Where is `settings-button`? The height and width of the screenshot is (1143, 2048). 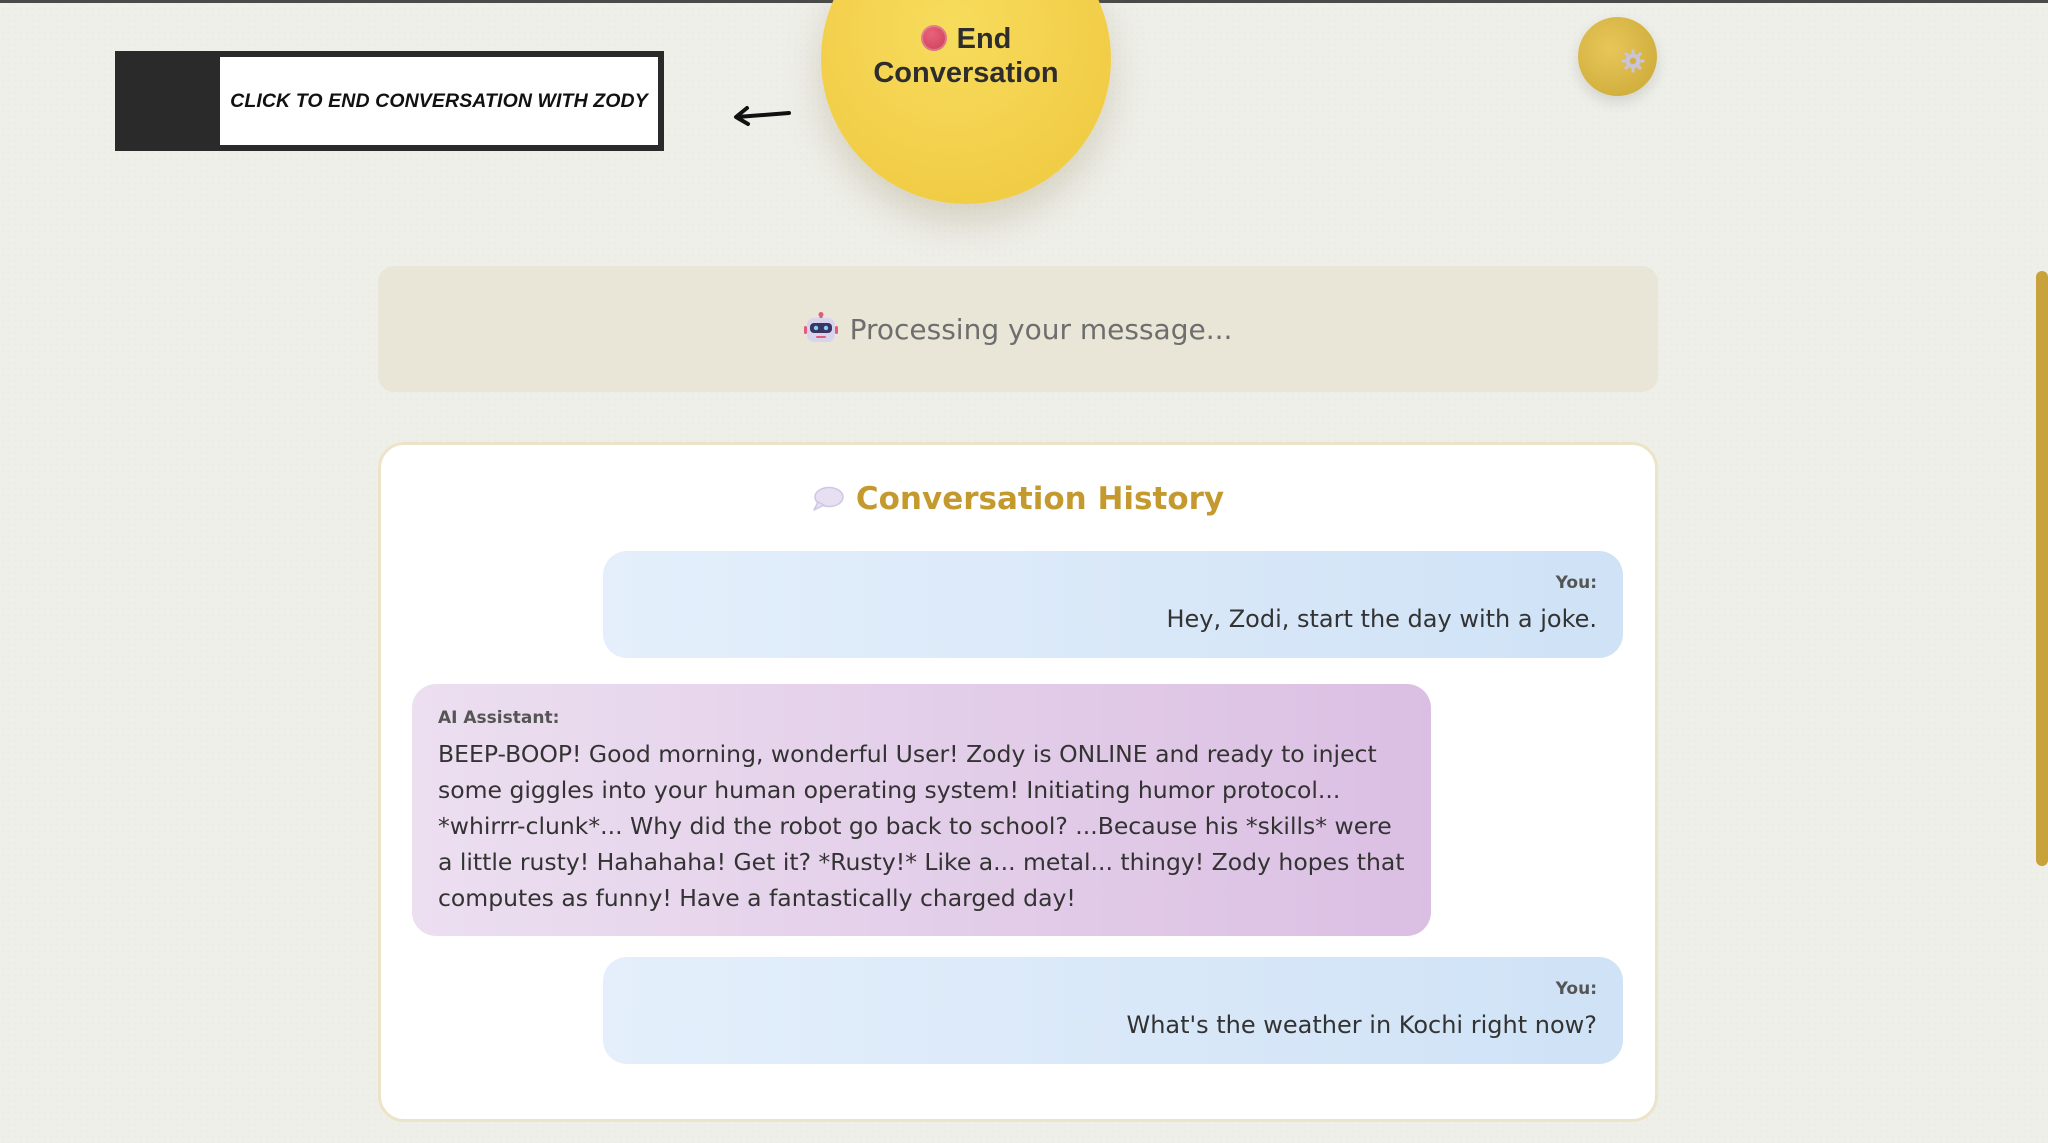 settings-button is located at coordinates (1617, 56).